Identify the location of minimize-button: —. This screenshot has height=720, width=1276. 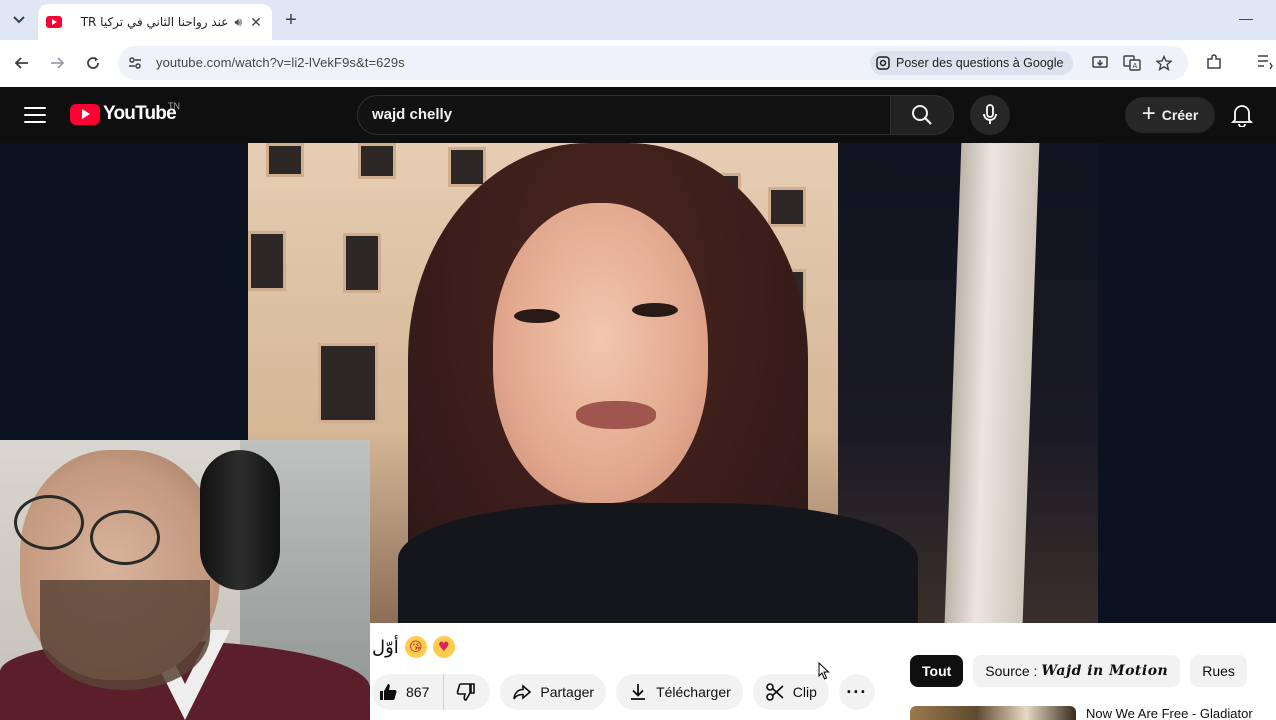
(1246, 18).